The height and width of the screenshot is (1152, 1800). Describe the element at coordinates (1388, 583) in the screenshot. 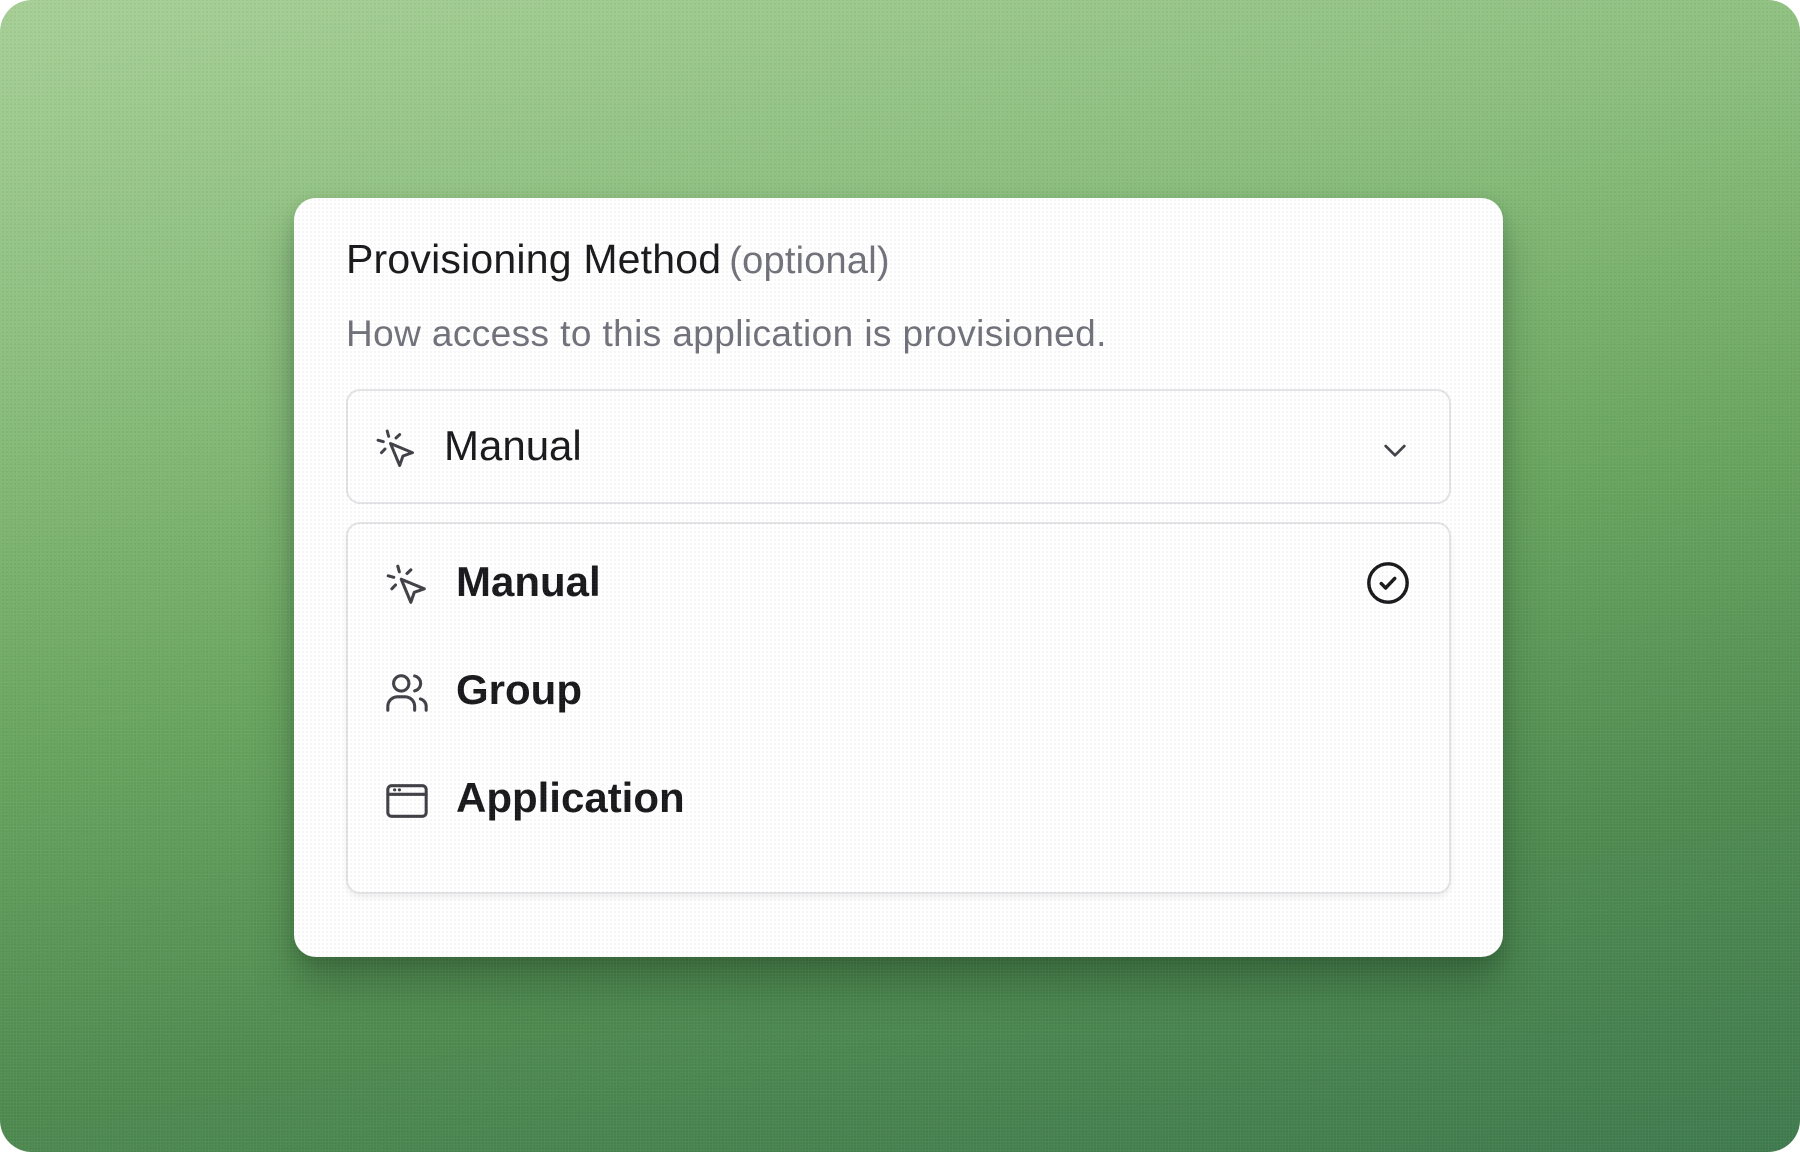

I see `check-circle-icon` at that location.